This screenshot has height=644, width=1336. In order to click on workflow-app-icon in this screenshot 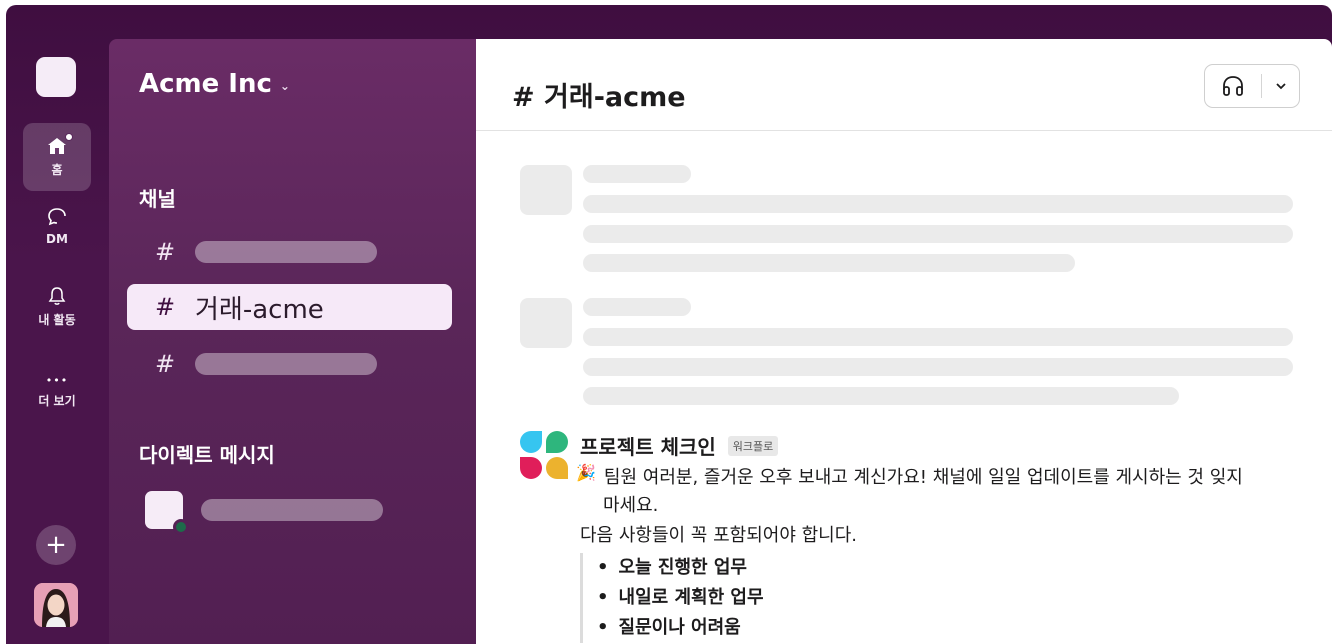, I will do `click(547, 454)`.